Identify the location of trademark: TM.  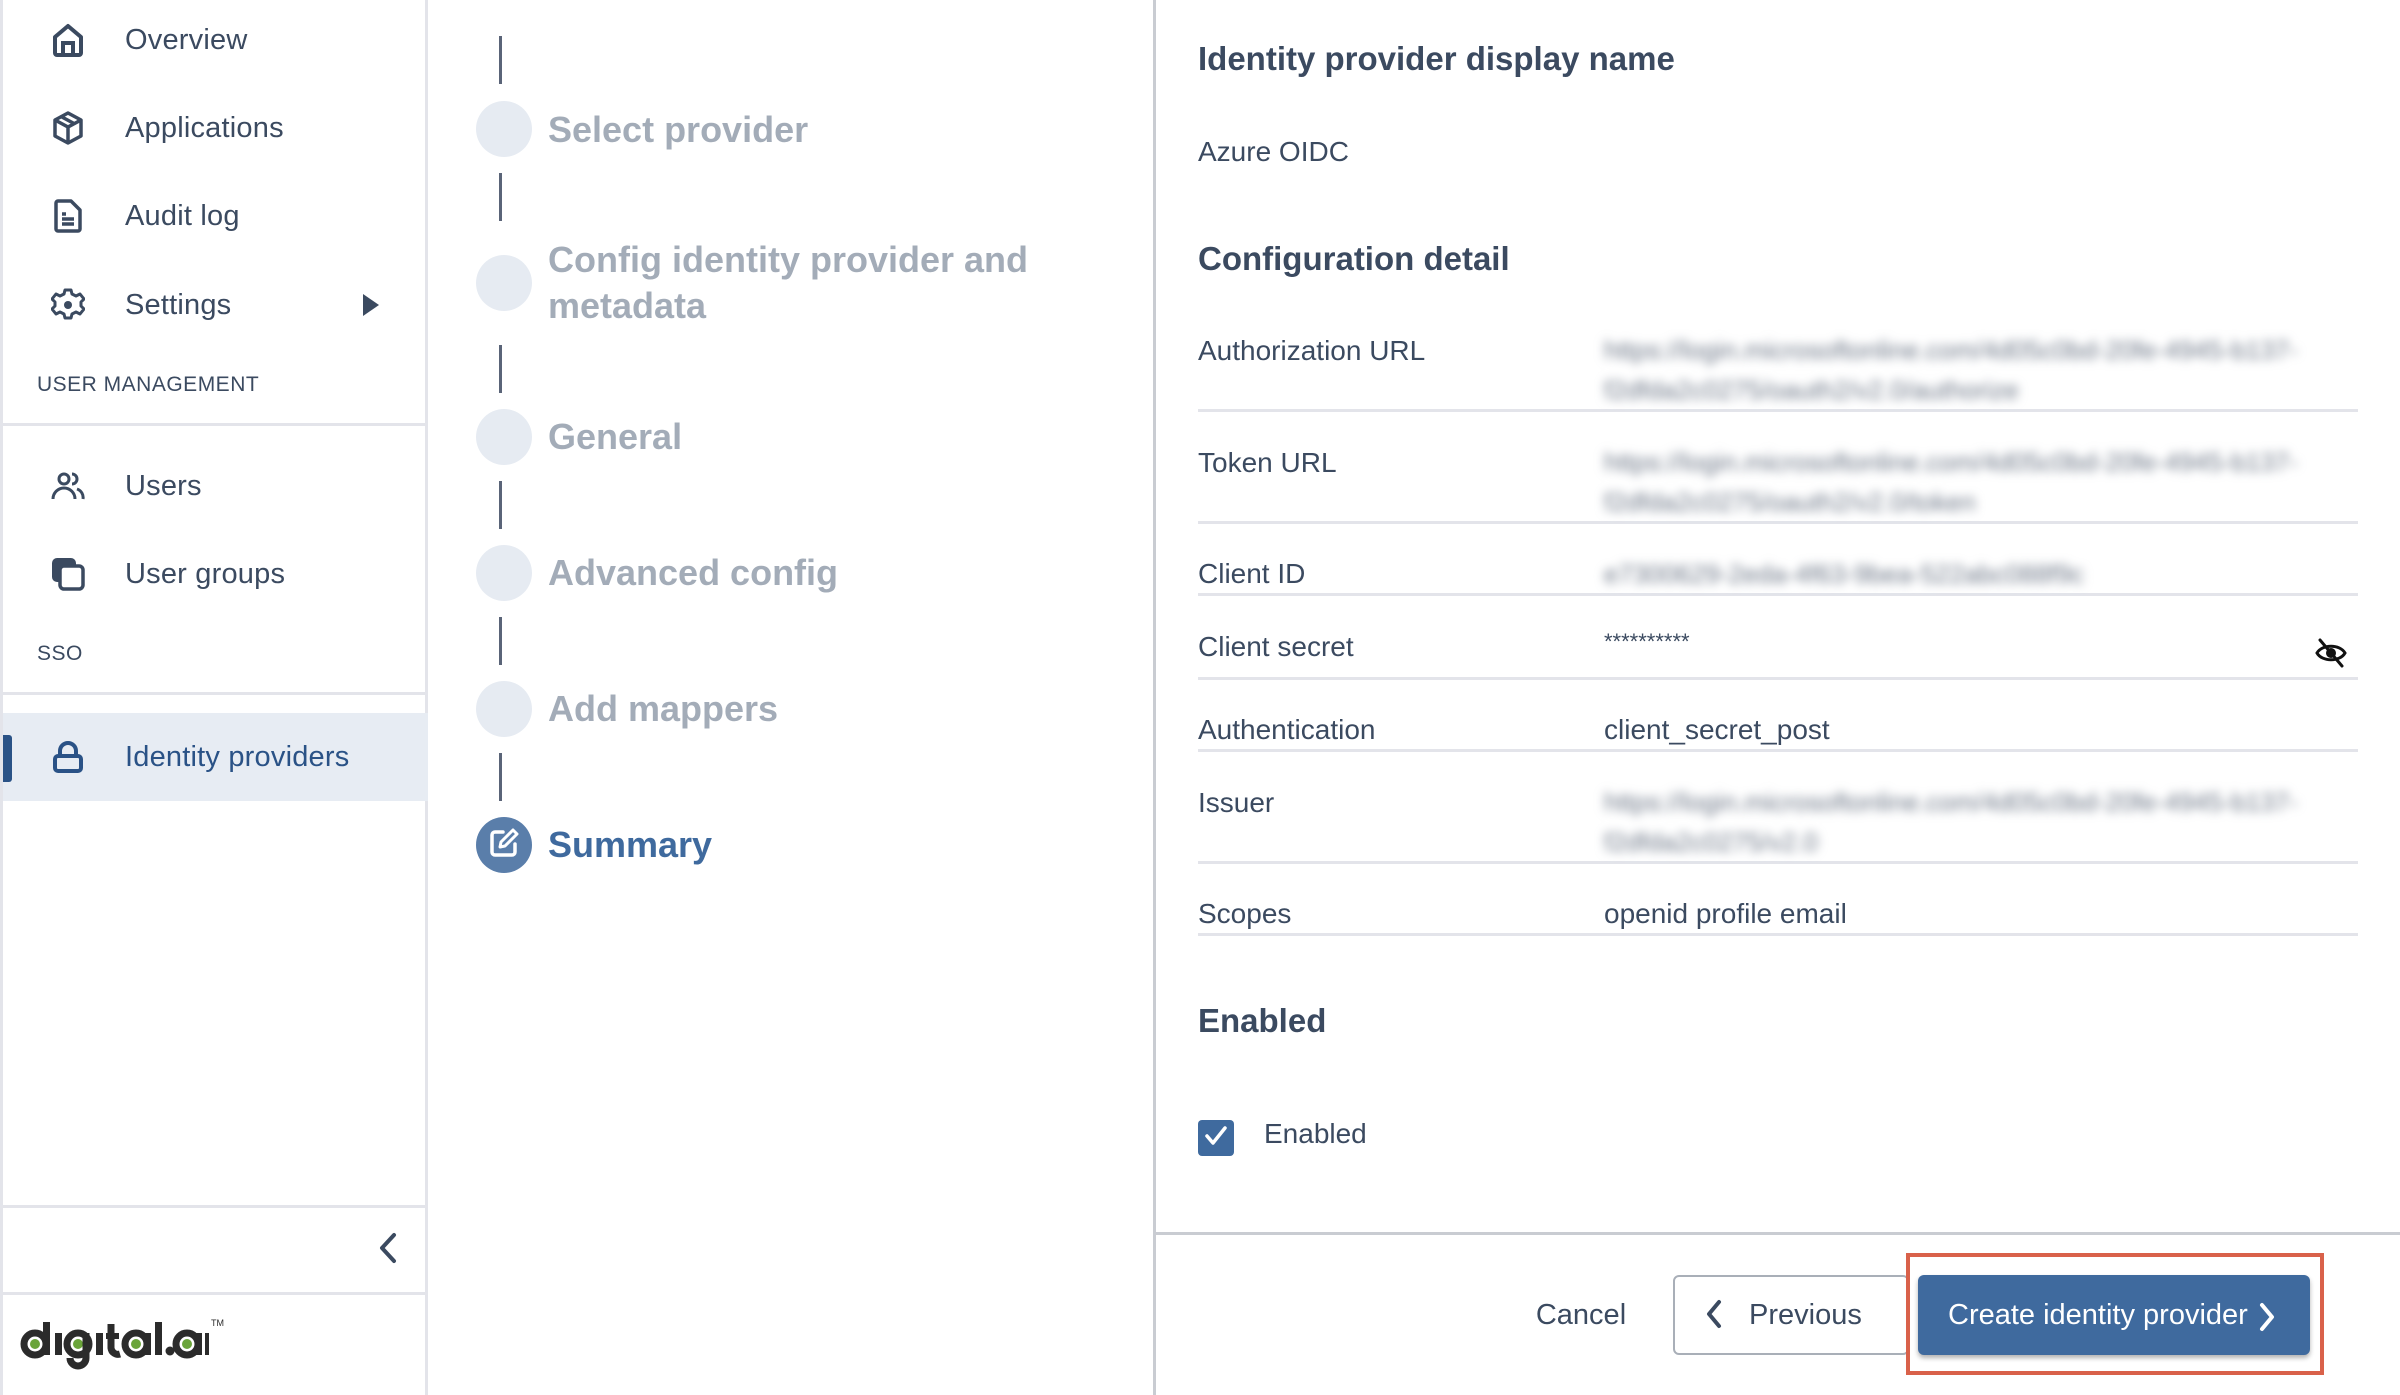
(217, 1323).